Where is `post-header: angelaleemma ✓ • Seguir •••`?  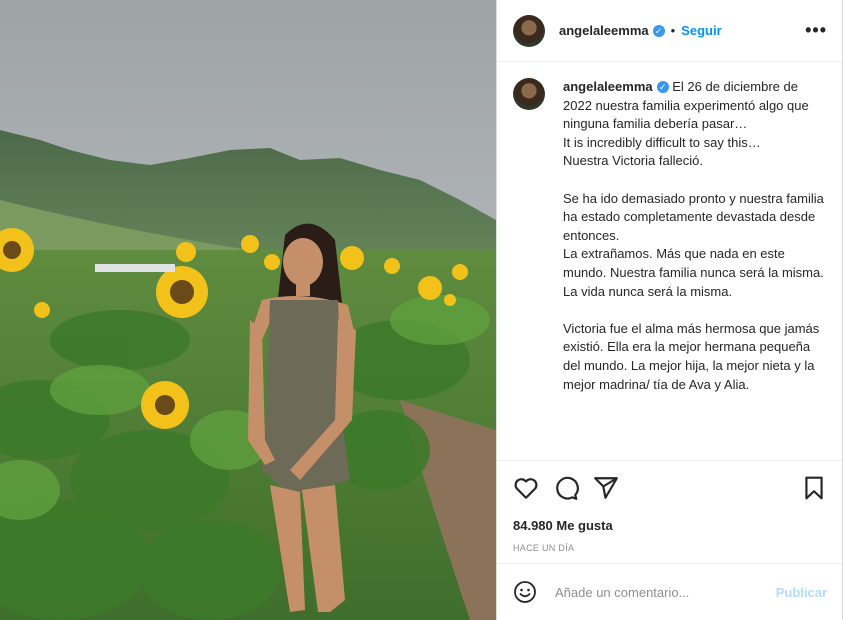
post-header: angelaleemma ✓ • Seguir ••• is located at coordinates (670, 31).